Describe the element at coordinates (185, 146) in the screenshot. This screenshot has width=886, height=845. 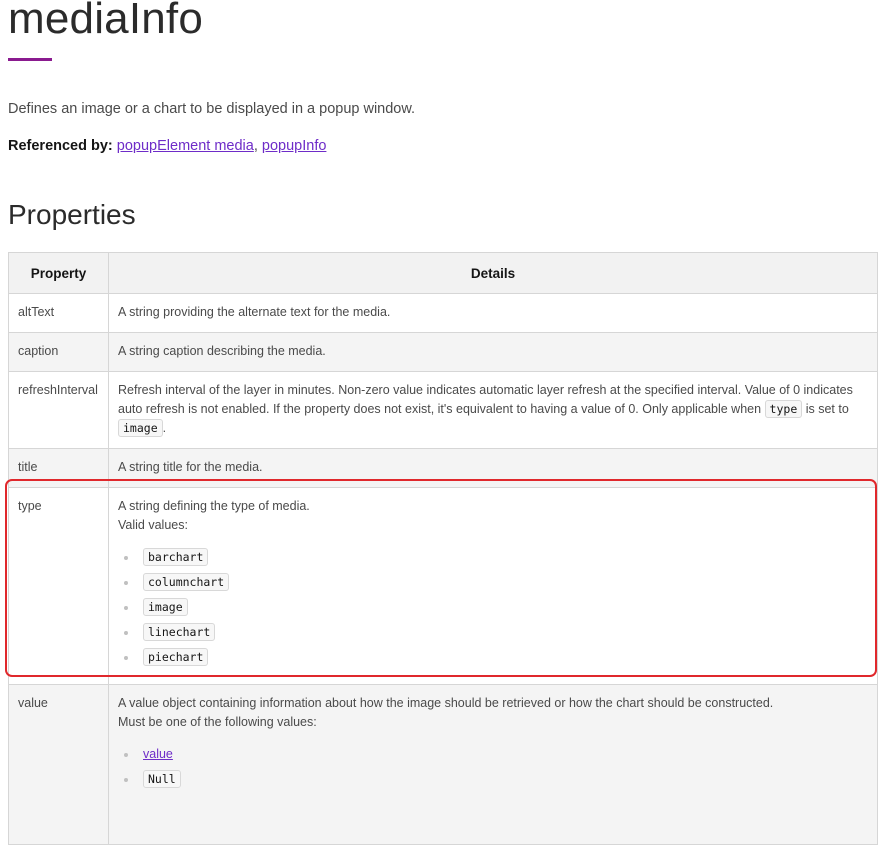
I see `link-popupelement-media: popupElement media` at that location.